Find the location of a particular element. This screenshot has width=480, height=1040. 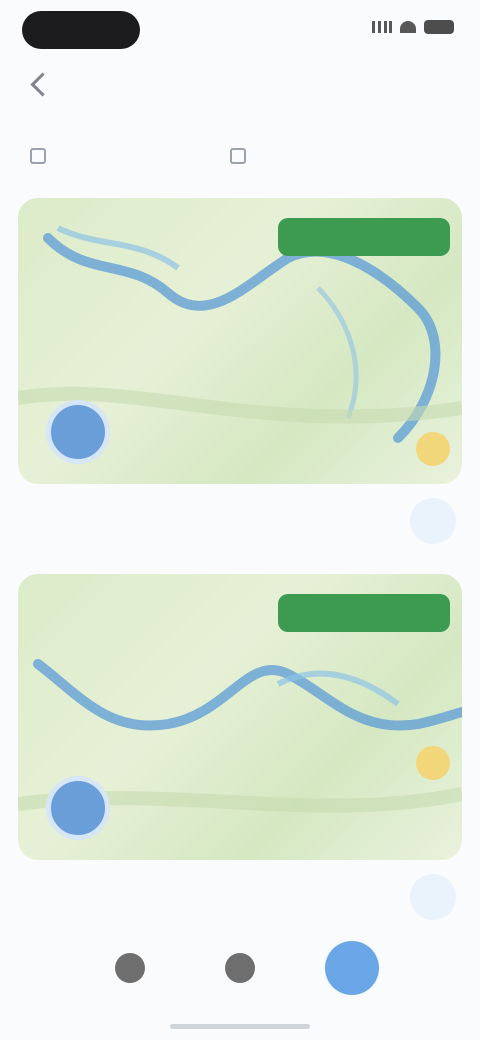

tab-first is located at coordinates (85, 156).